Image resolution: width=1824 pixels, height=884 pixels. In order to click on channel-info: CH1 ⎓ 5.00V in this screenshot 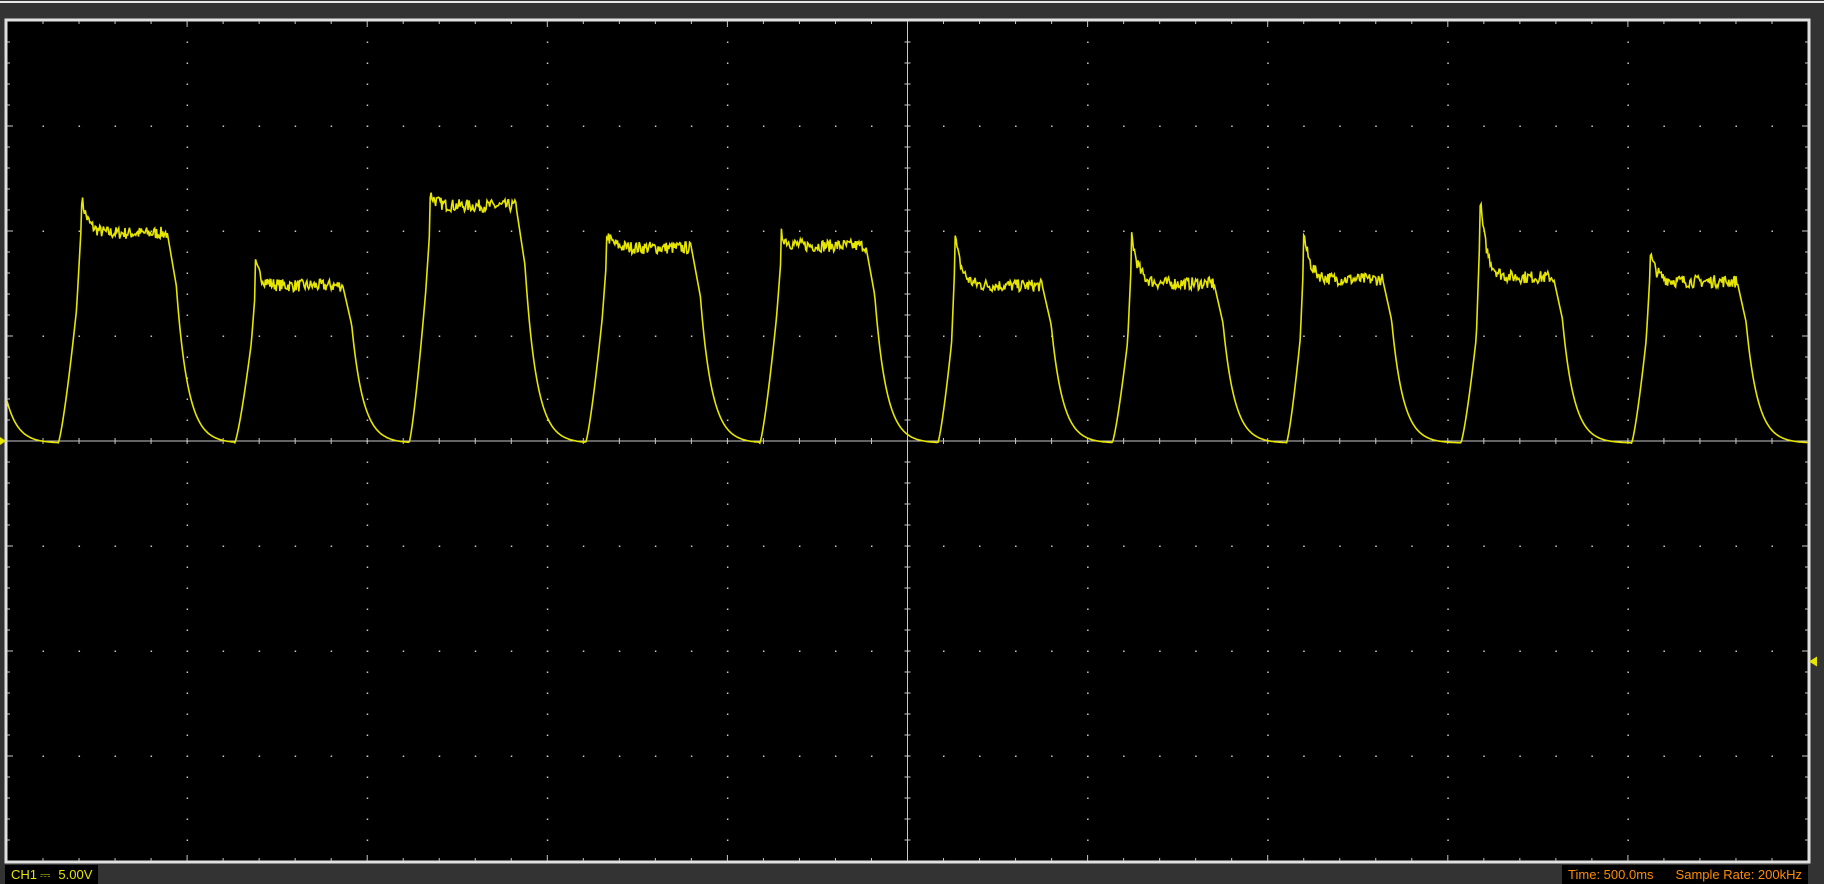, I will do `click(52, 874)`.